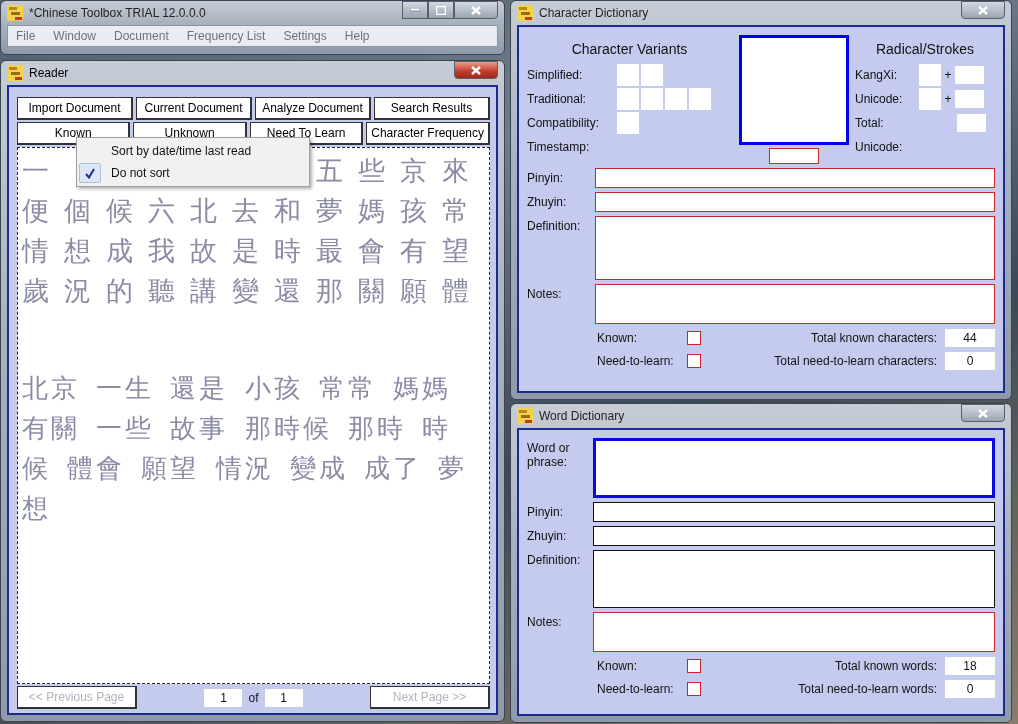 Image resolution: width=1018 pixels, height=724 pixels. Describe the element at coordinates (26, 36) in the screenshot. I see `menu-item: File` at that location.